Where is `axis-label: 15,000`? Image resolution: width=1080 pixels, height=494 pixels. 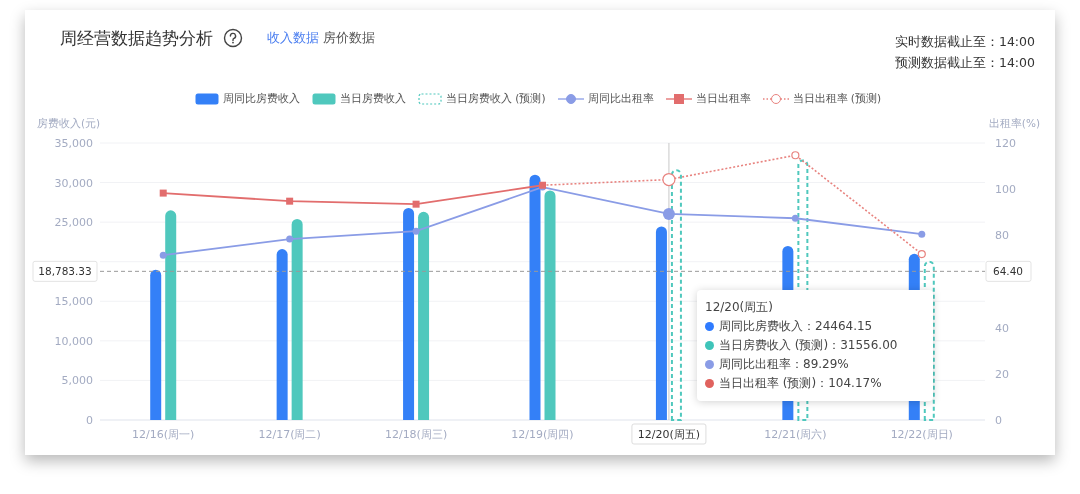
axis-label: 15,000 is located at coordinates (73, 302).